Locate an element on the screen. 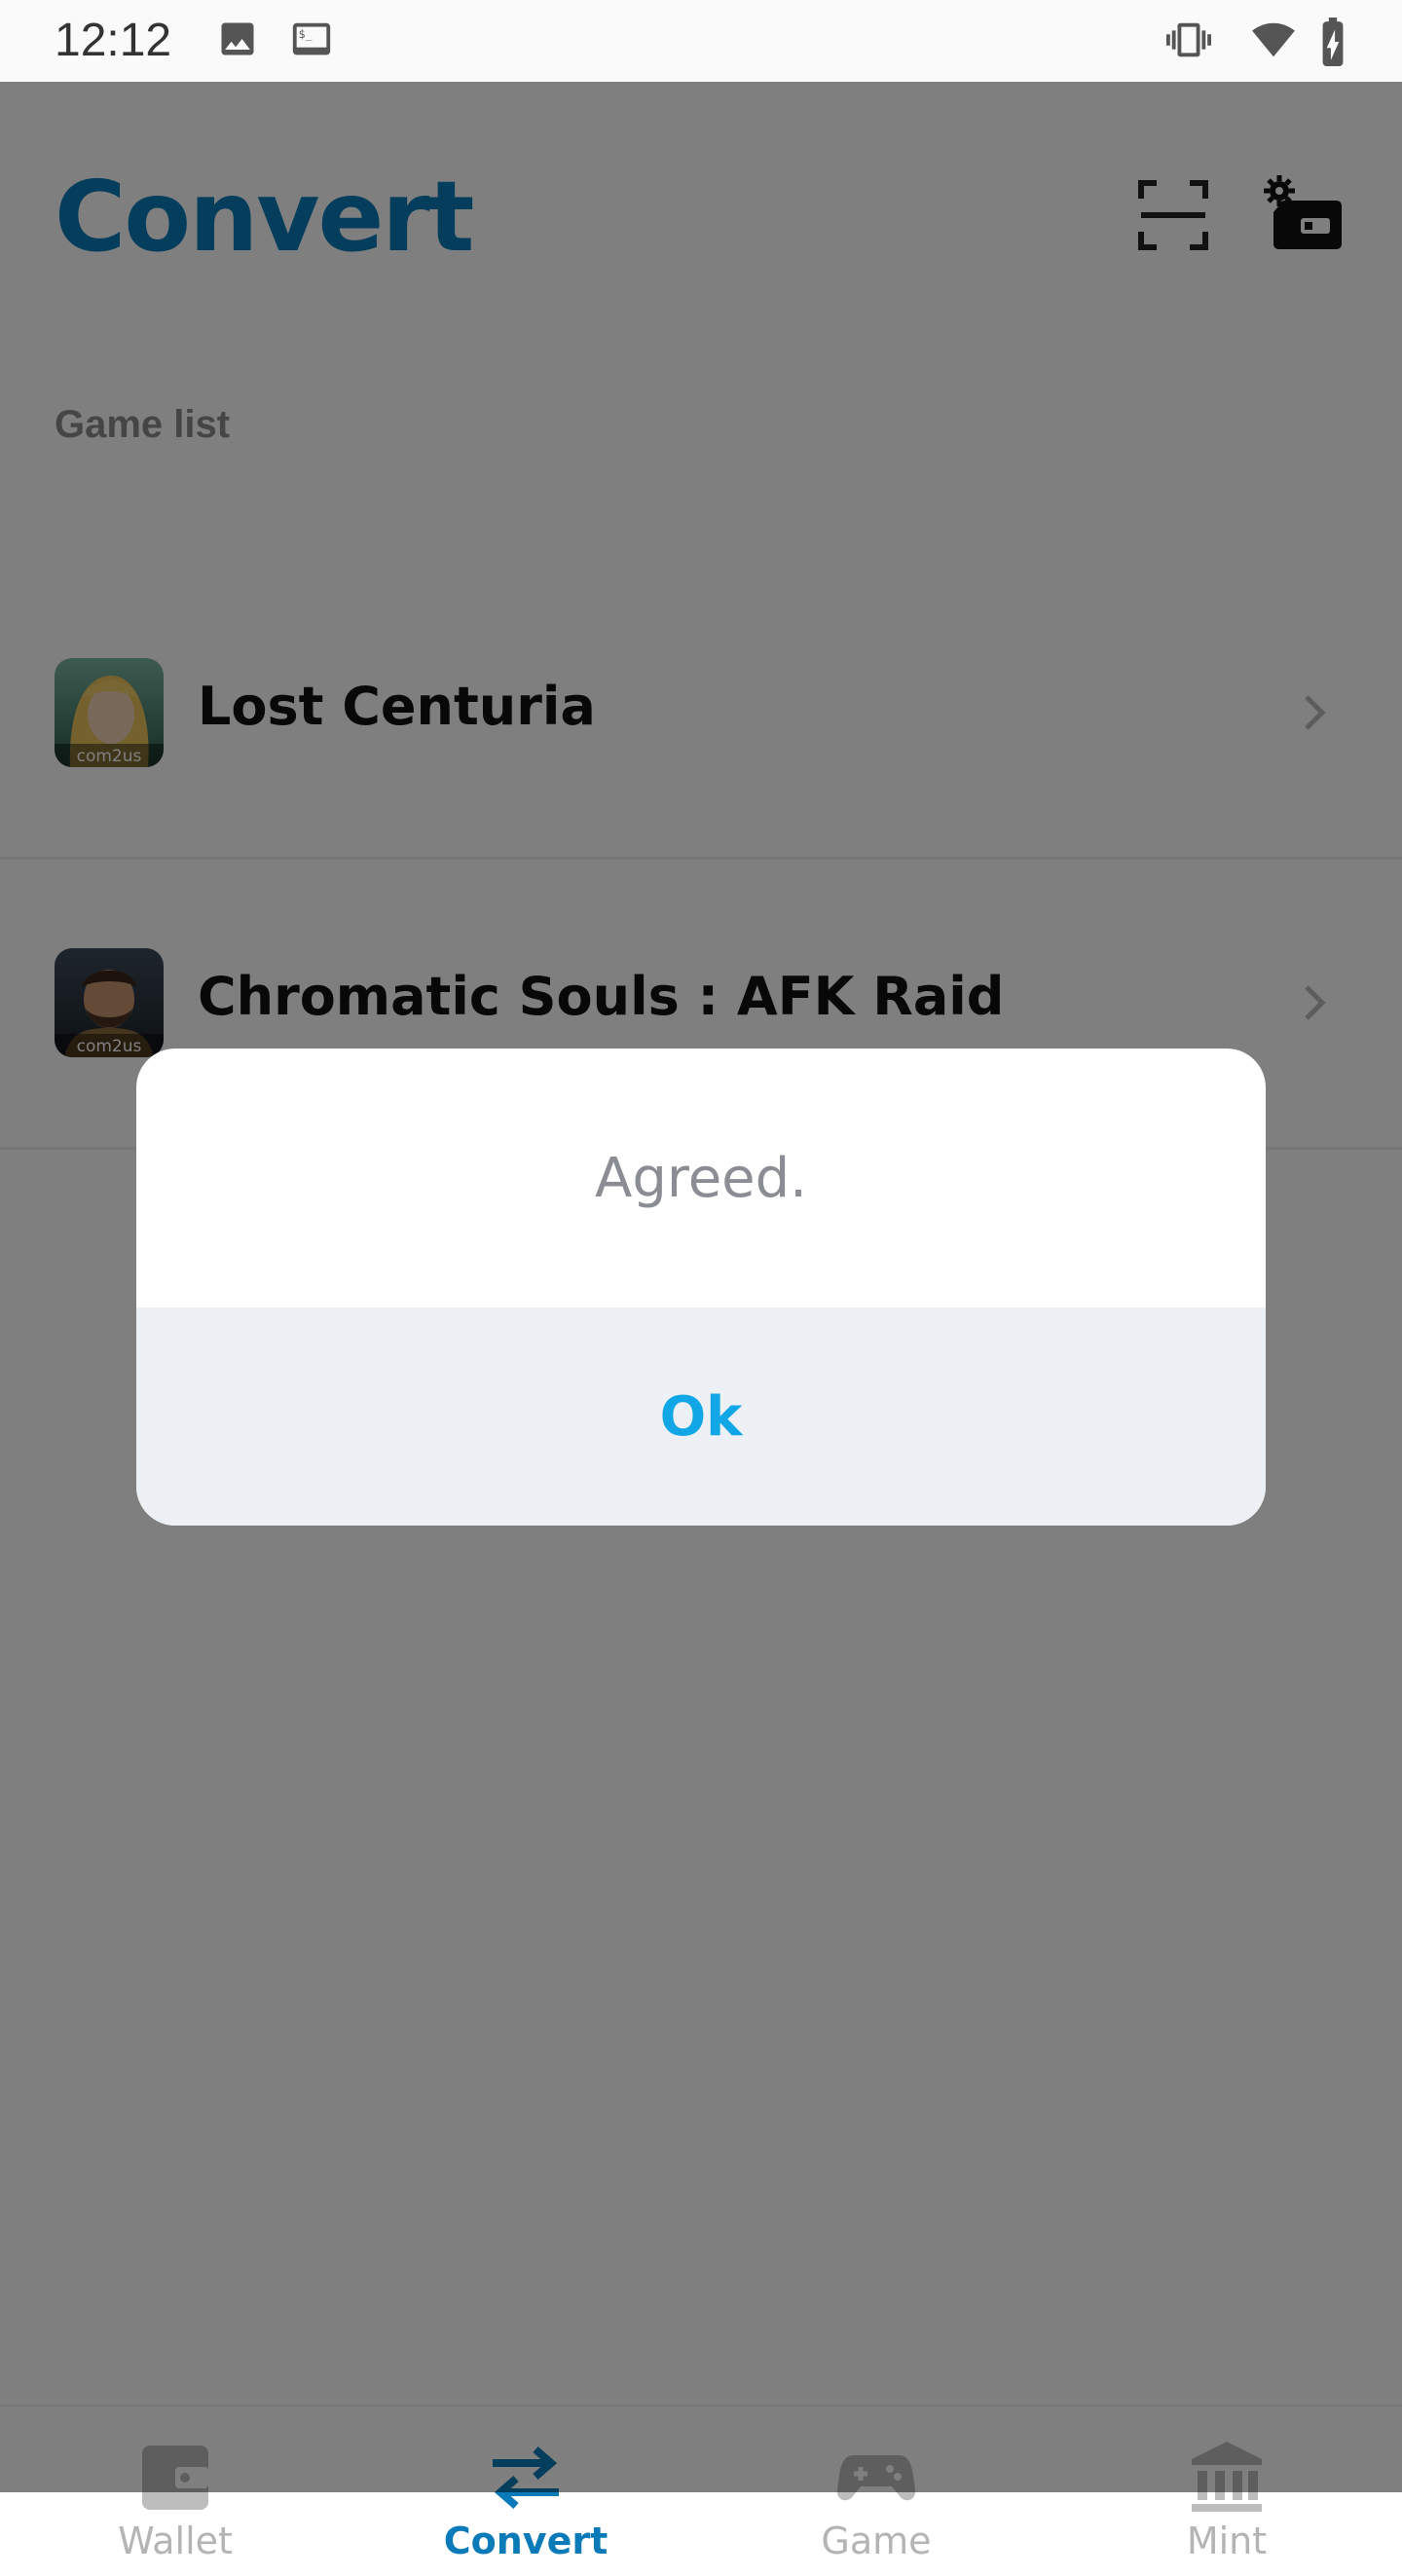 Image resolution: width=1402 pixels, height=2576 pixels. alert-dialog: Agreed. Ok is located at coordinates (701, 1287).